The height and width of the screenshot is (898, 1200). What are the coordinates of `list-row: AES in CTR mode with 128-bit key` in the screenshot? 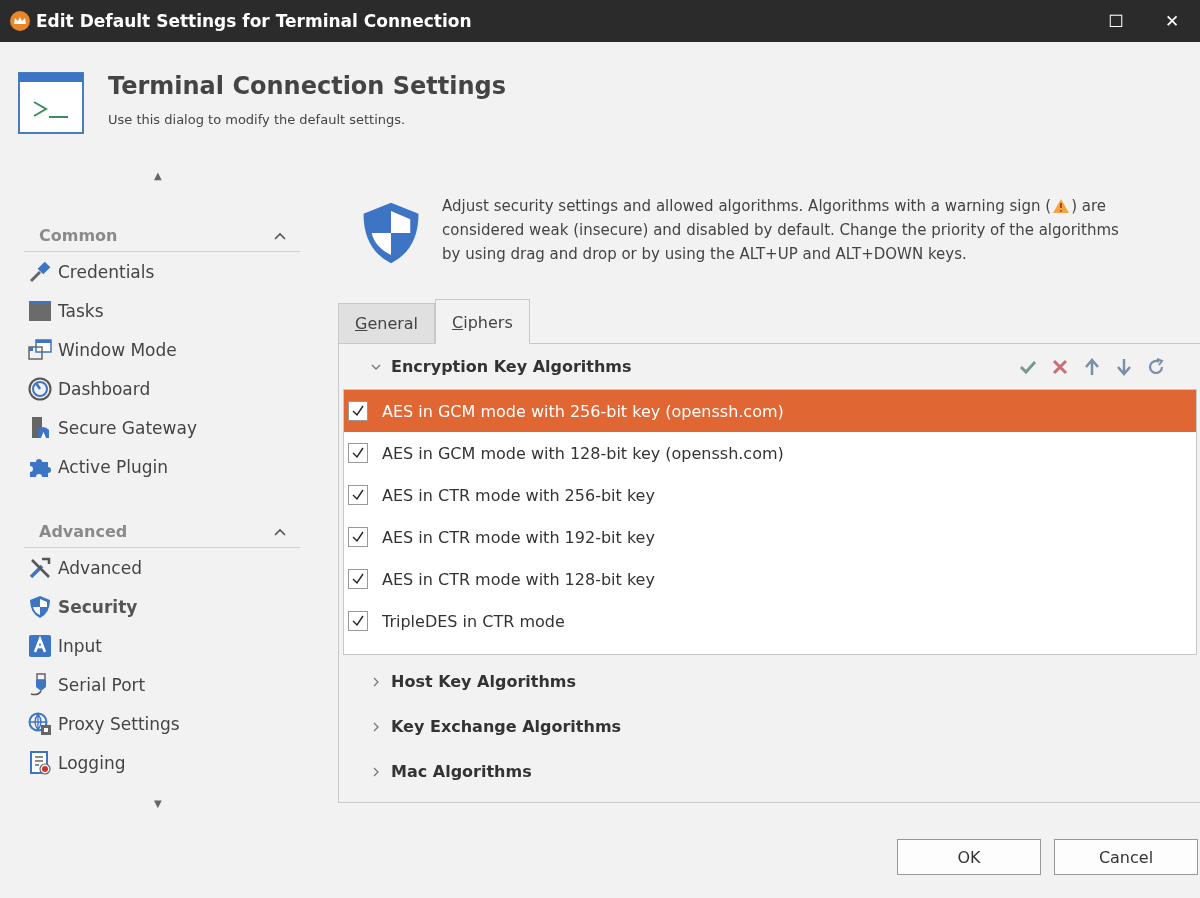 It's located at (770, 579).